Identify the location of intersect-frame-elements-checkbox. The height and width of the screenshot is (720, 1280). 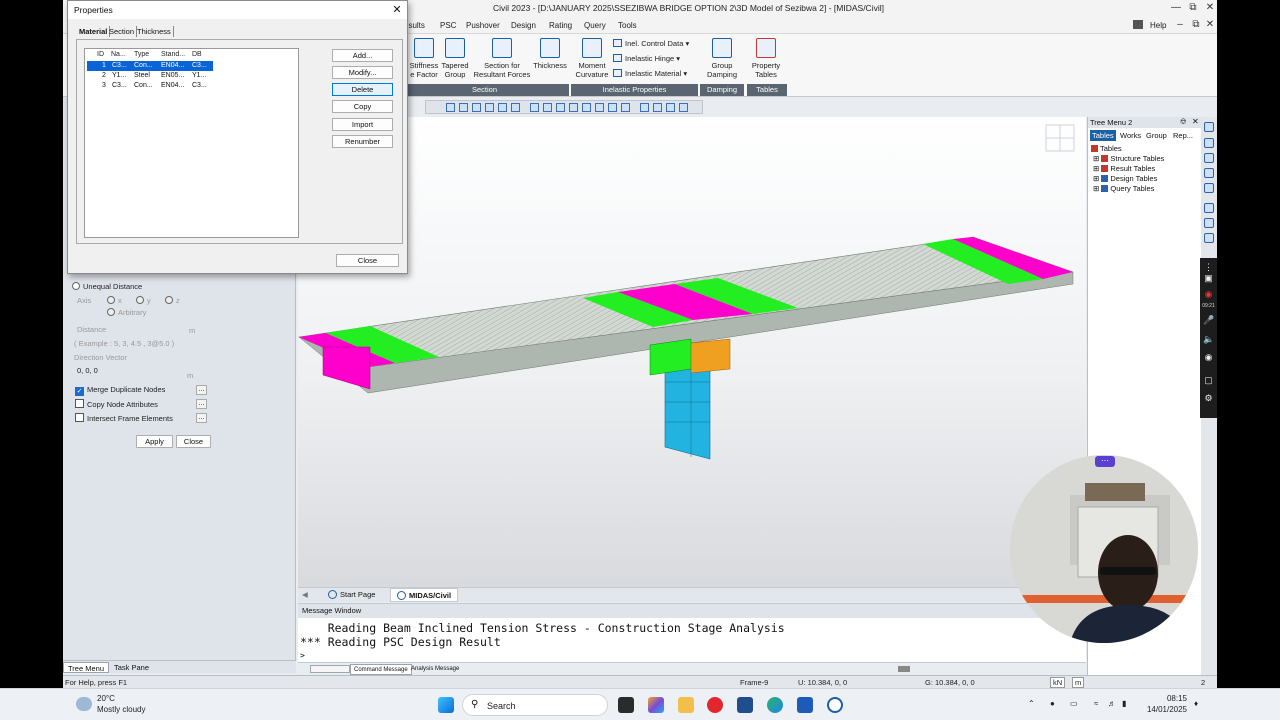
(79, 417).